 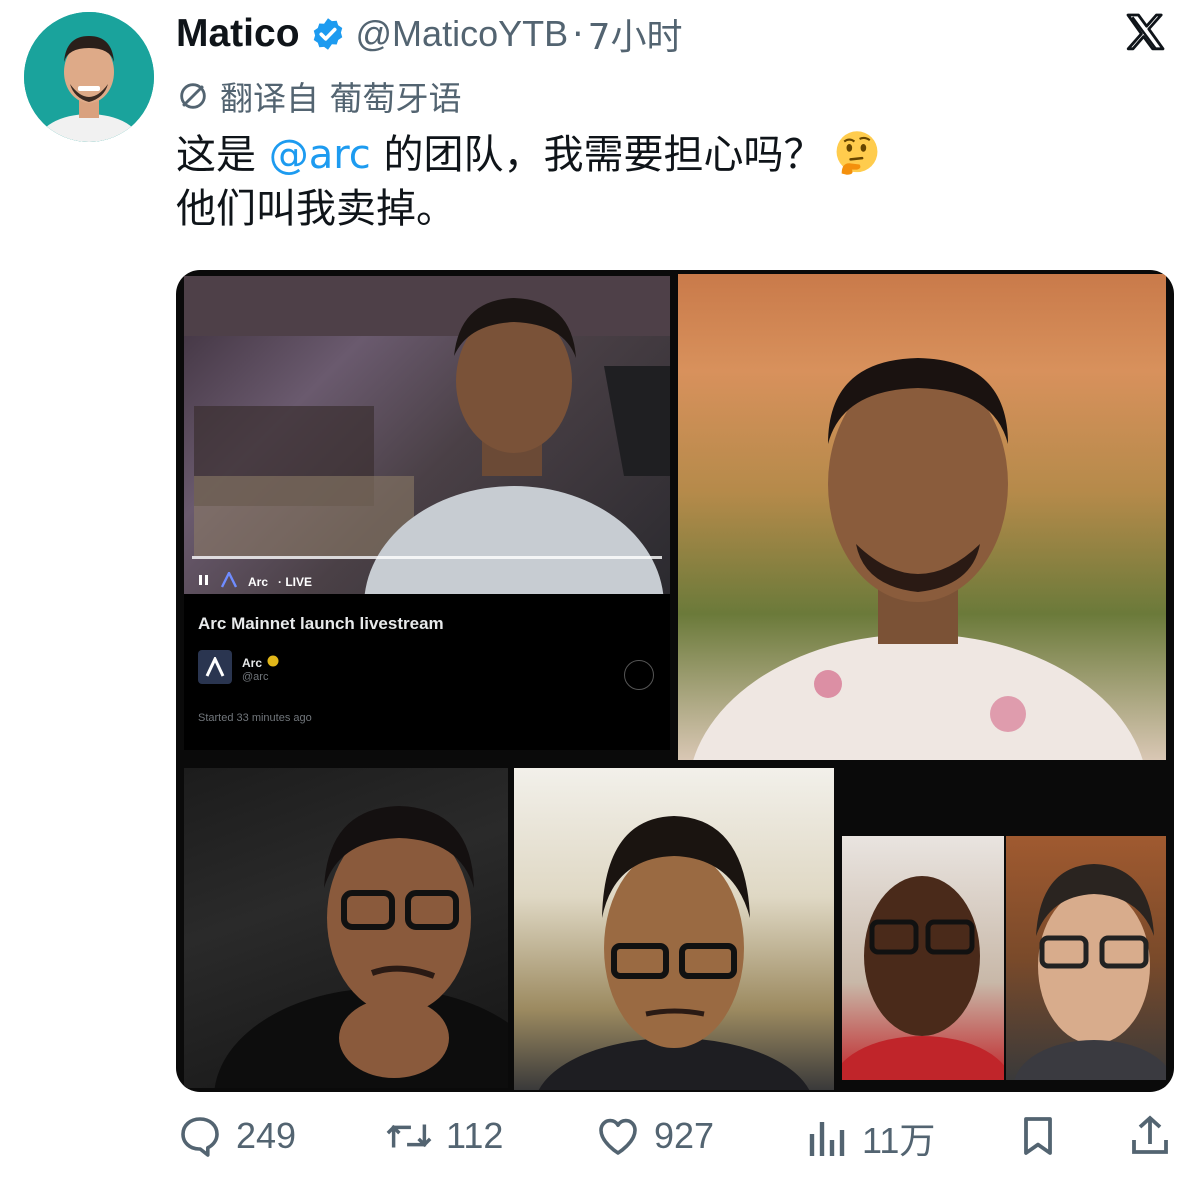 I want to click on bookmark-button, so click(x=1044, y=1136).